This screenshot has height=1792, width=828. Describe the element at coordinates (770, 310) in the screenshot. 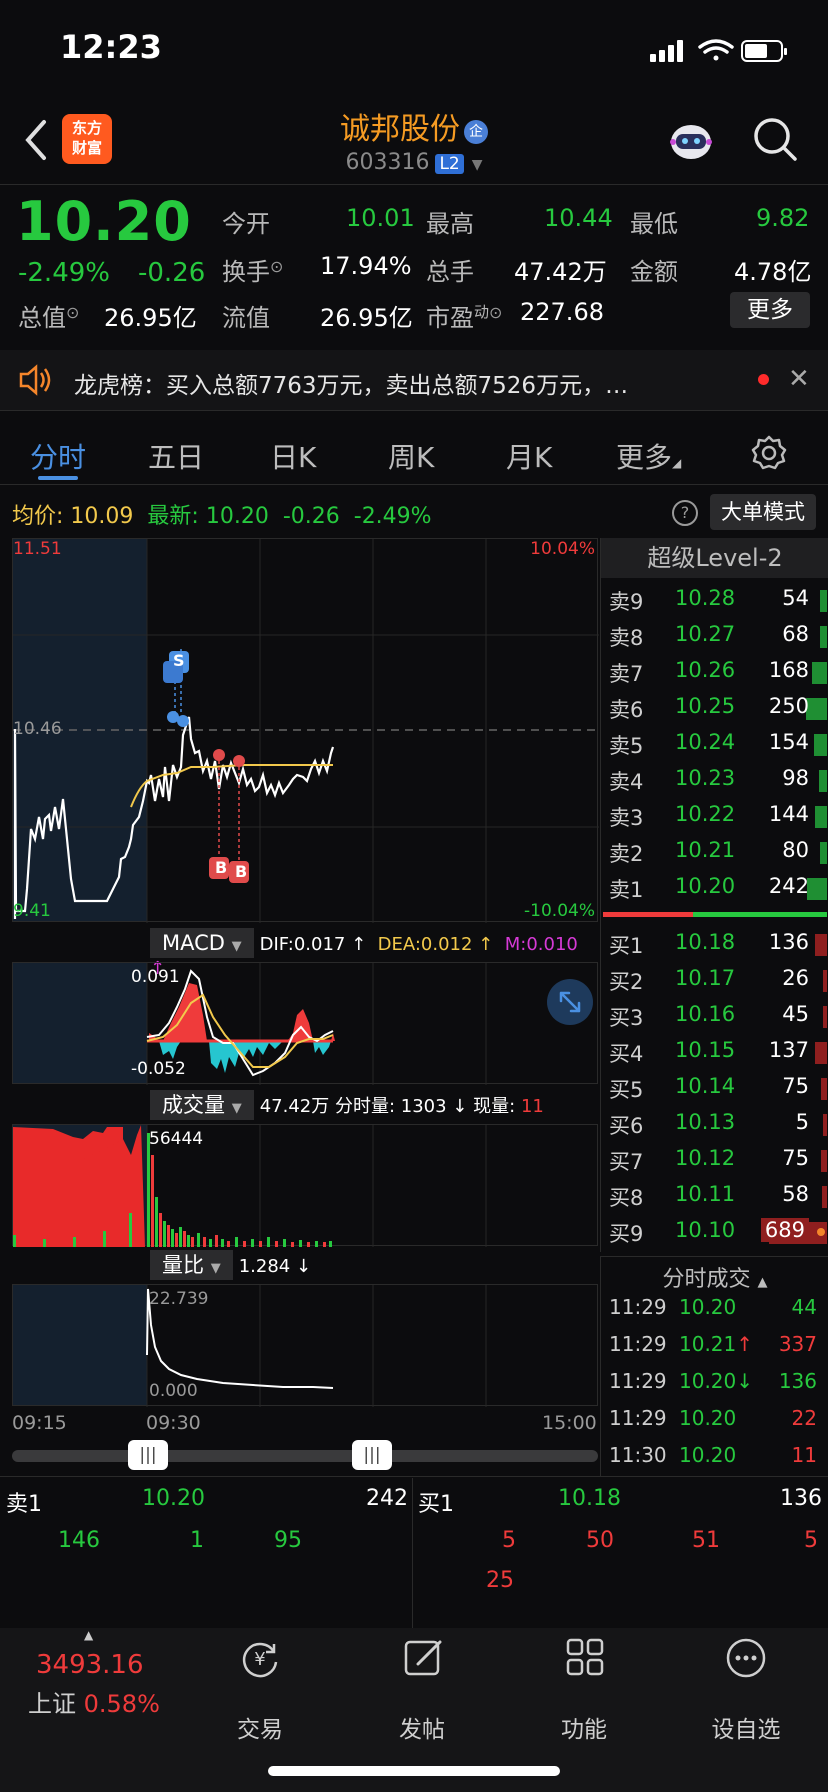

I see `more-quote-button: 更多` at that location.